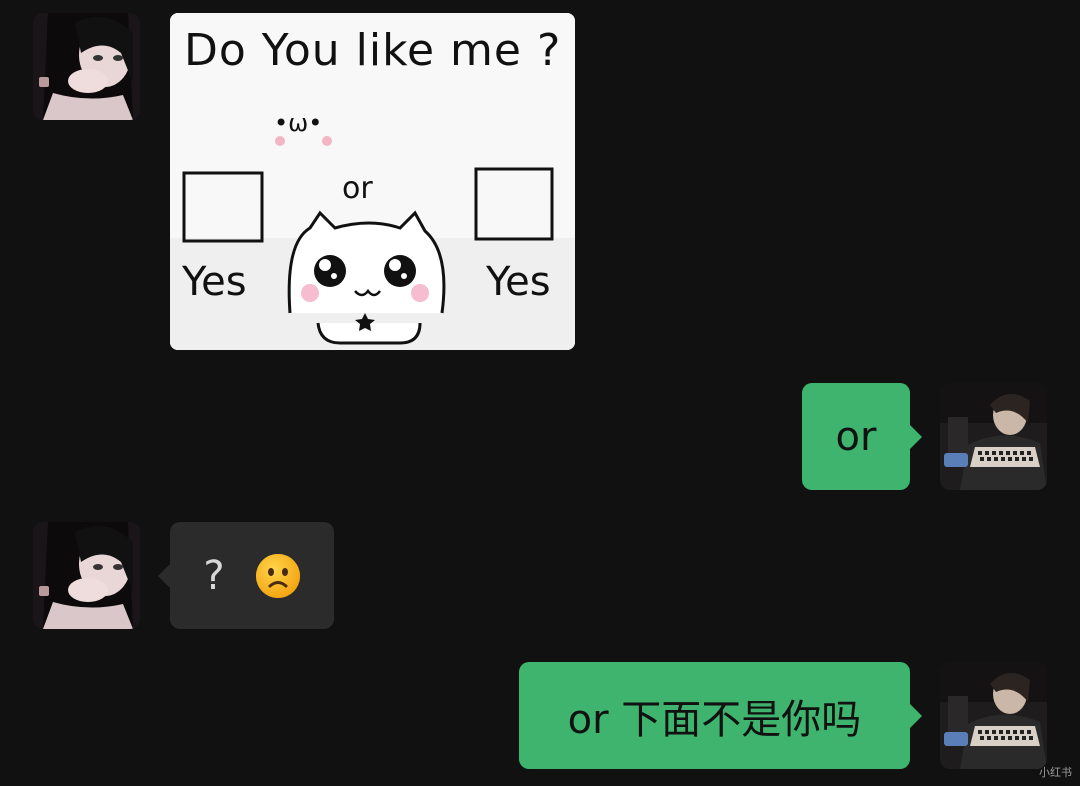 The image size is (1080, 786). I want to click on sketch-face: •ω•, so click(298, 123).